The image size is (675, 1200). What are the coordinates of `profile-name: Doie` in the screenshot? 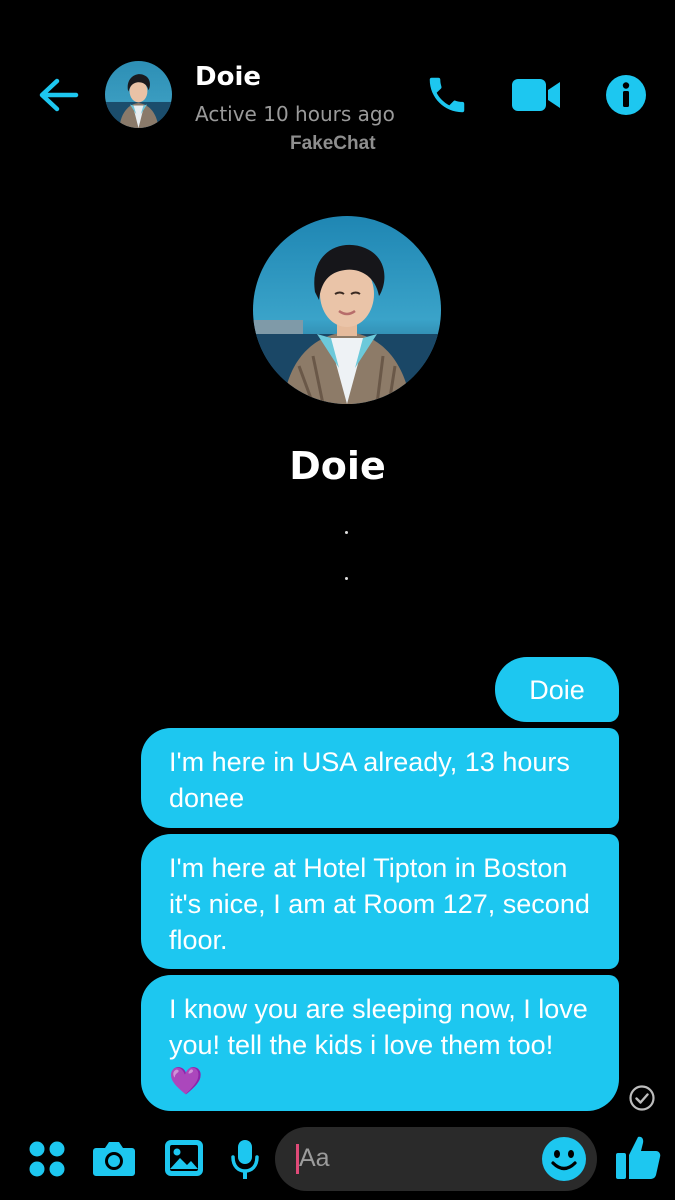 It's located at (337, 466).